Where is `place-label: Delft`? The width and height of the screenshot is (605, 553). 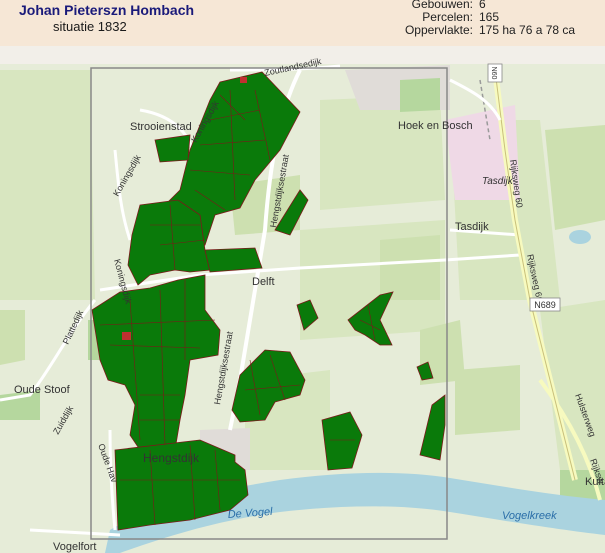 place-label: Delft is located at coordinates (263, 282).